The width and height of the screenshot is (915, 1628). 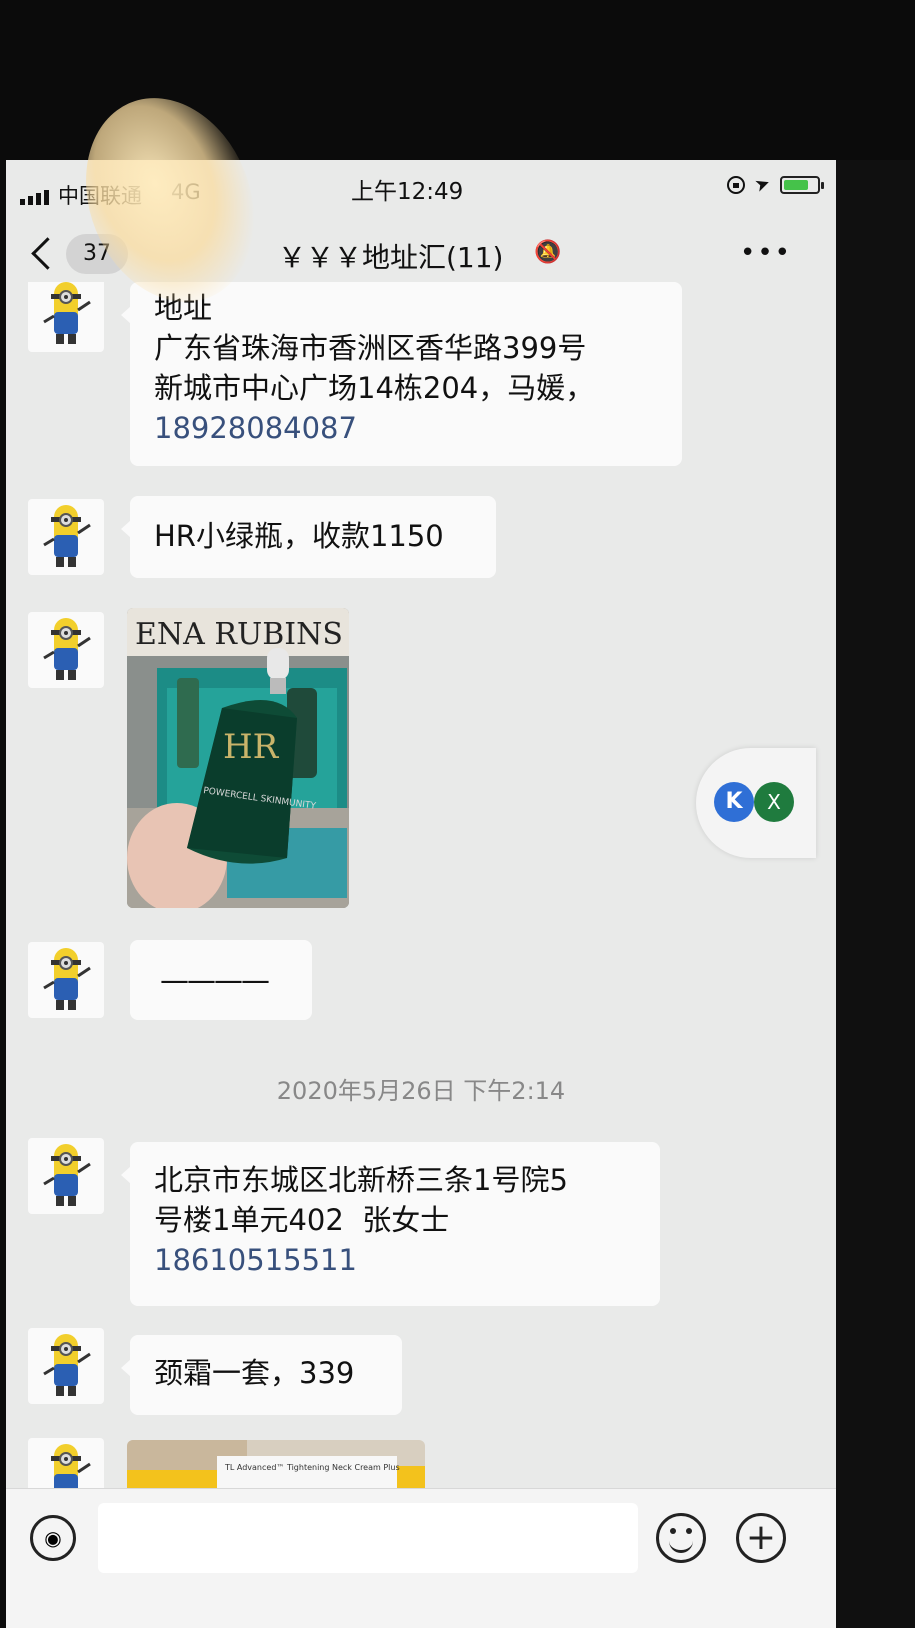 I want to click on phone-number-link: 18610515511, so click(x=395, y=1260).